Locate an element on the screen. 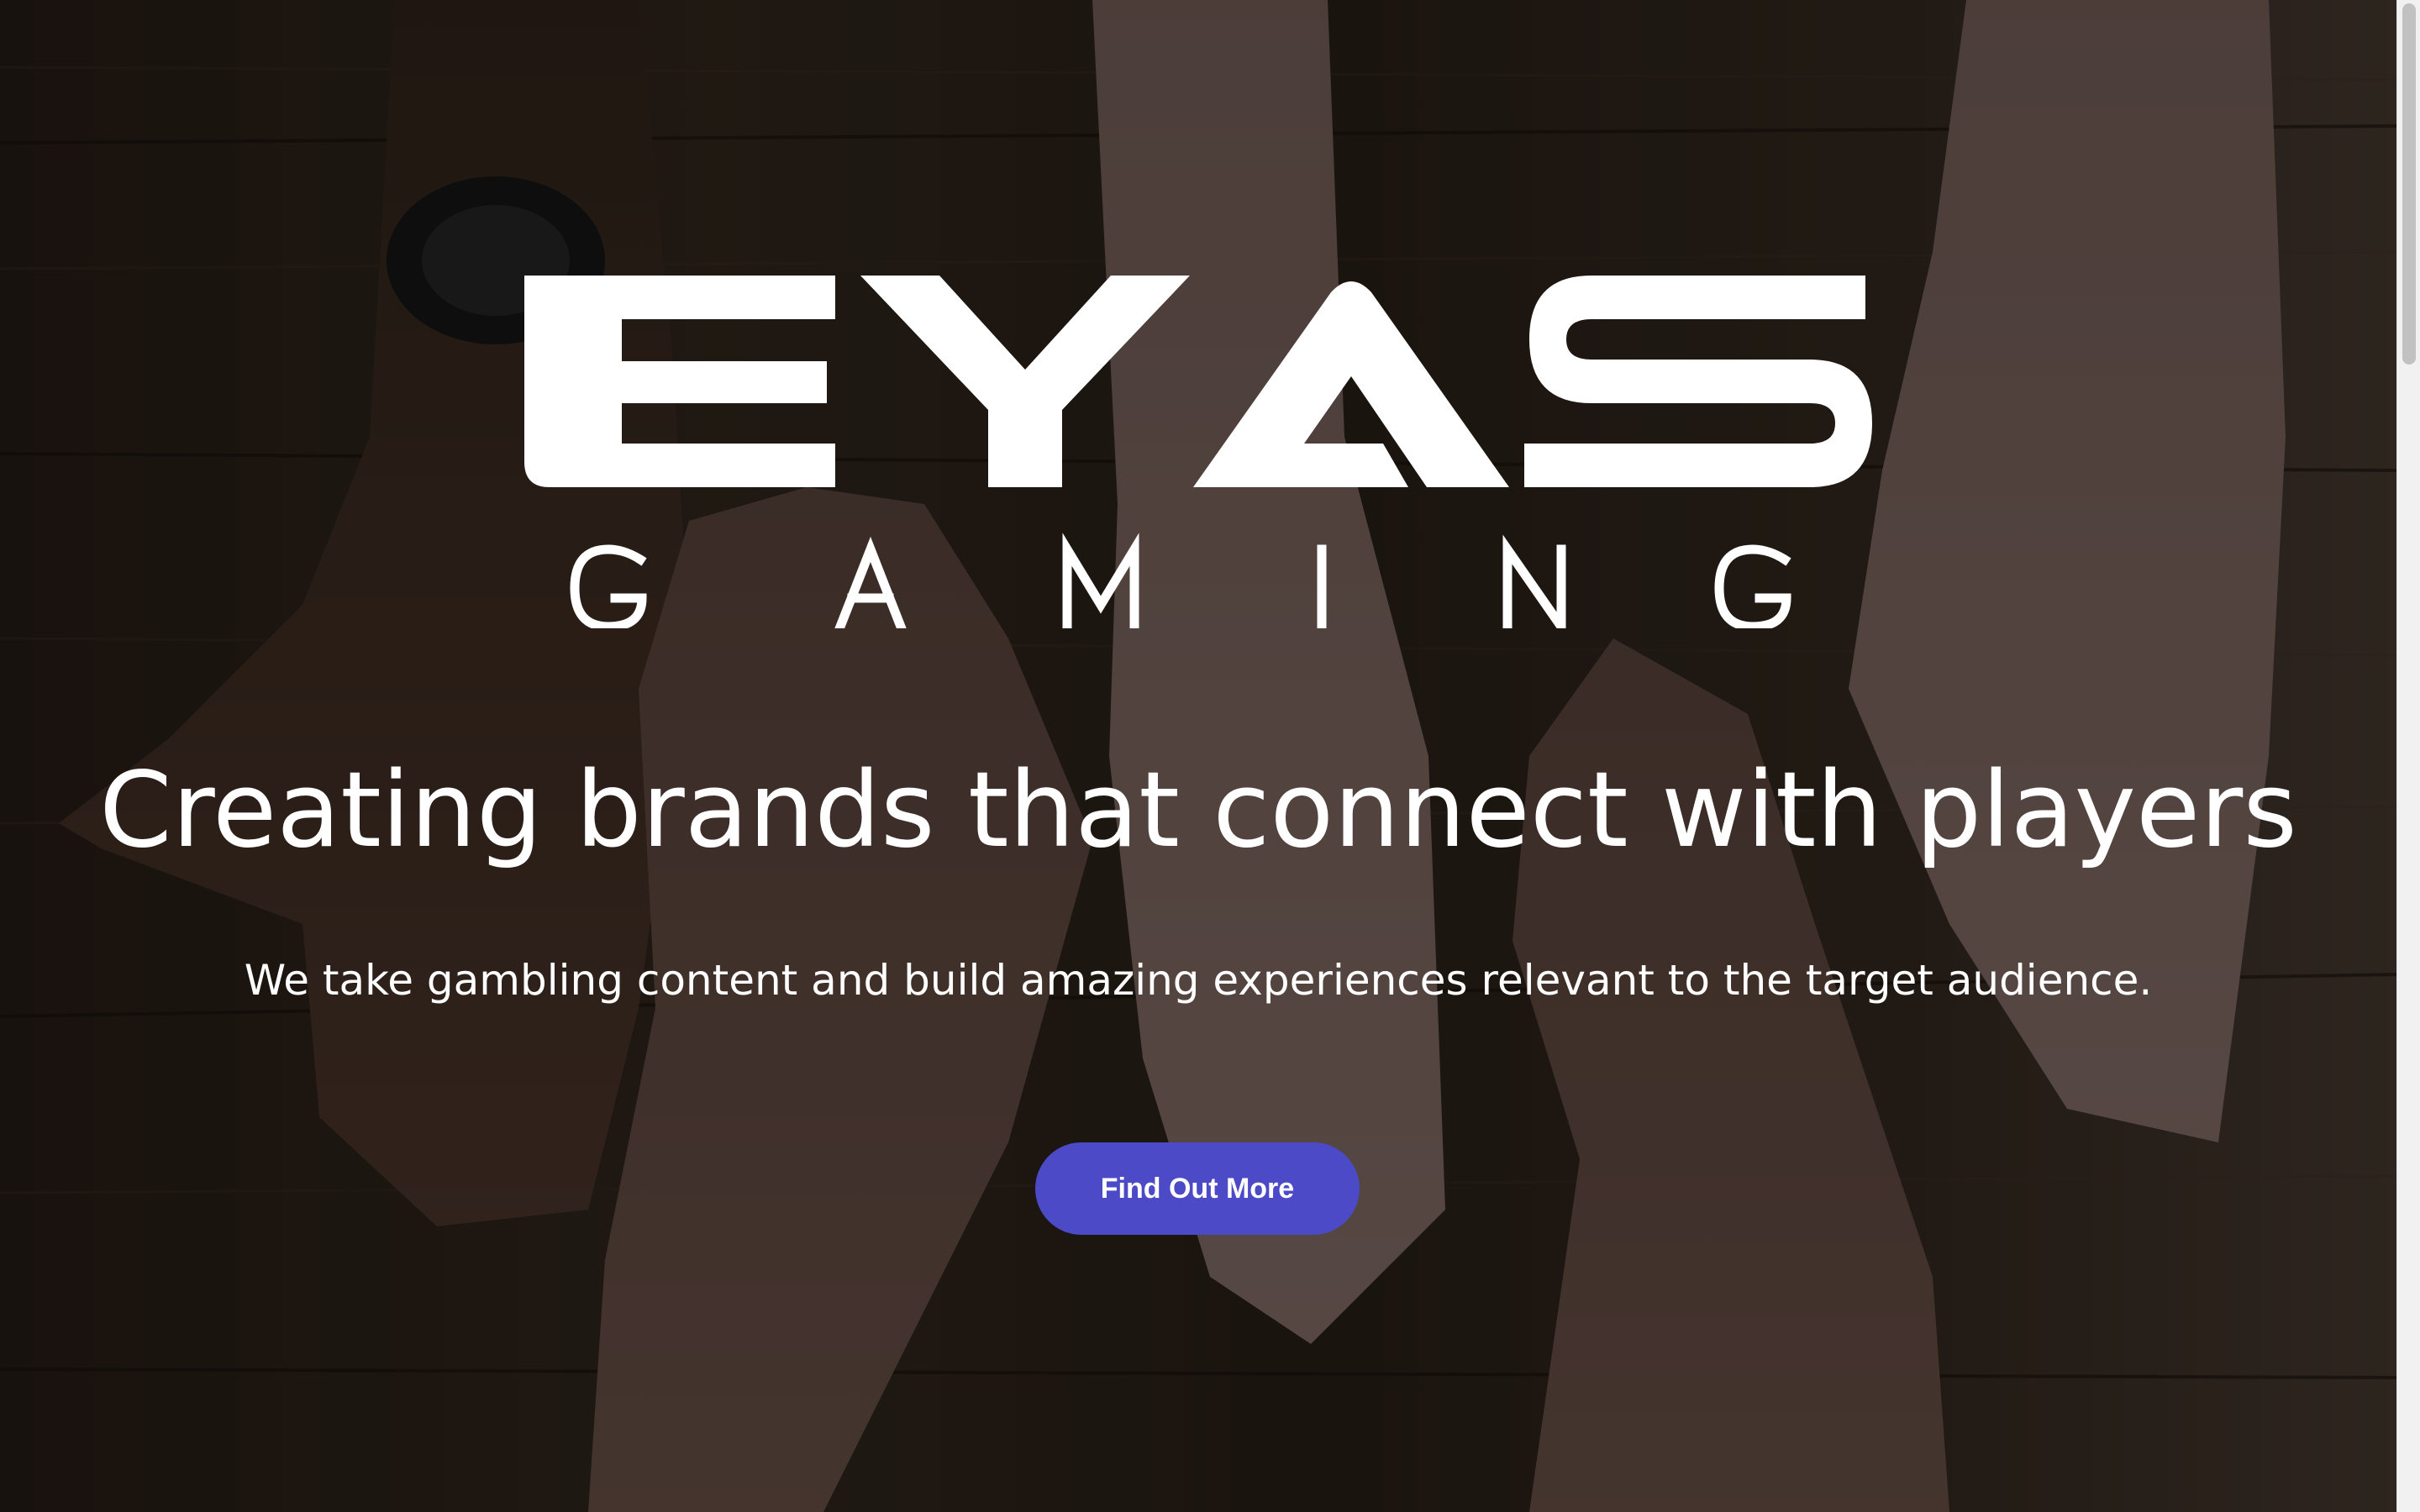  logo-wordmark is located at coordinates (1198, 452).